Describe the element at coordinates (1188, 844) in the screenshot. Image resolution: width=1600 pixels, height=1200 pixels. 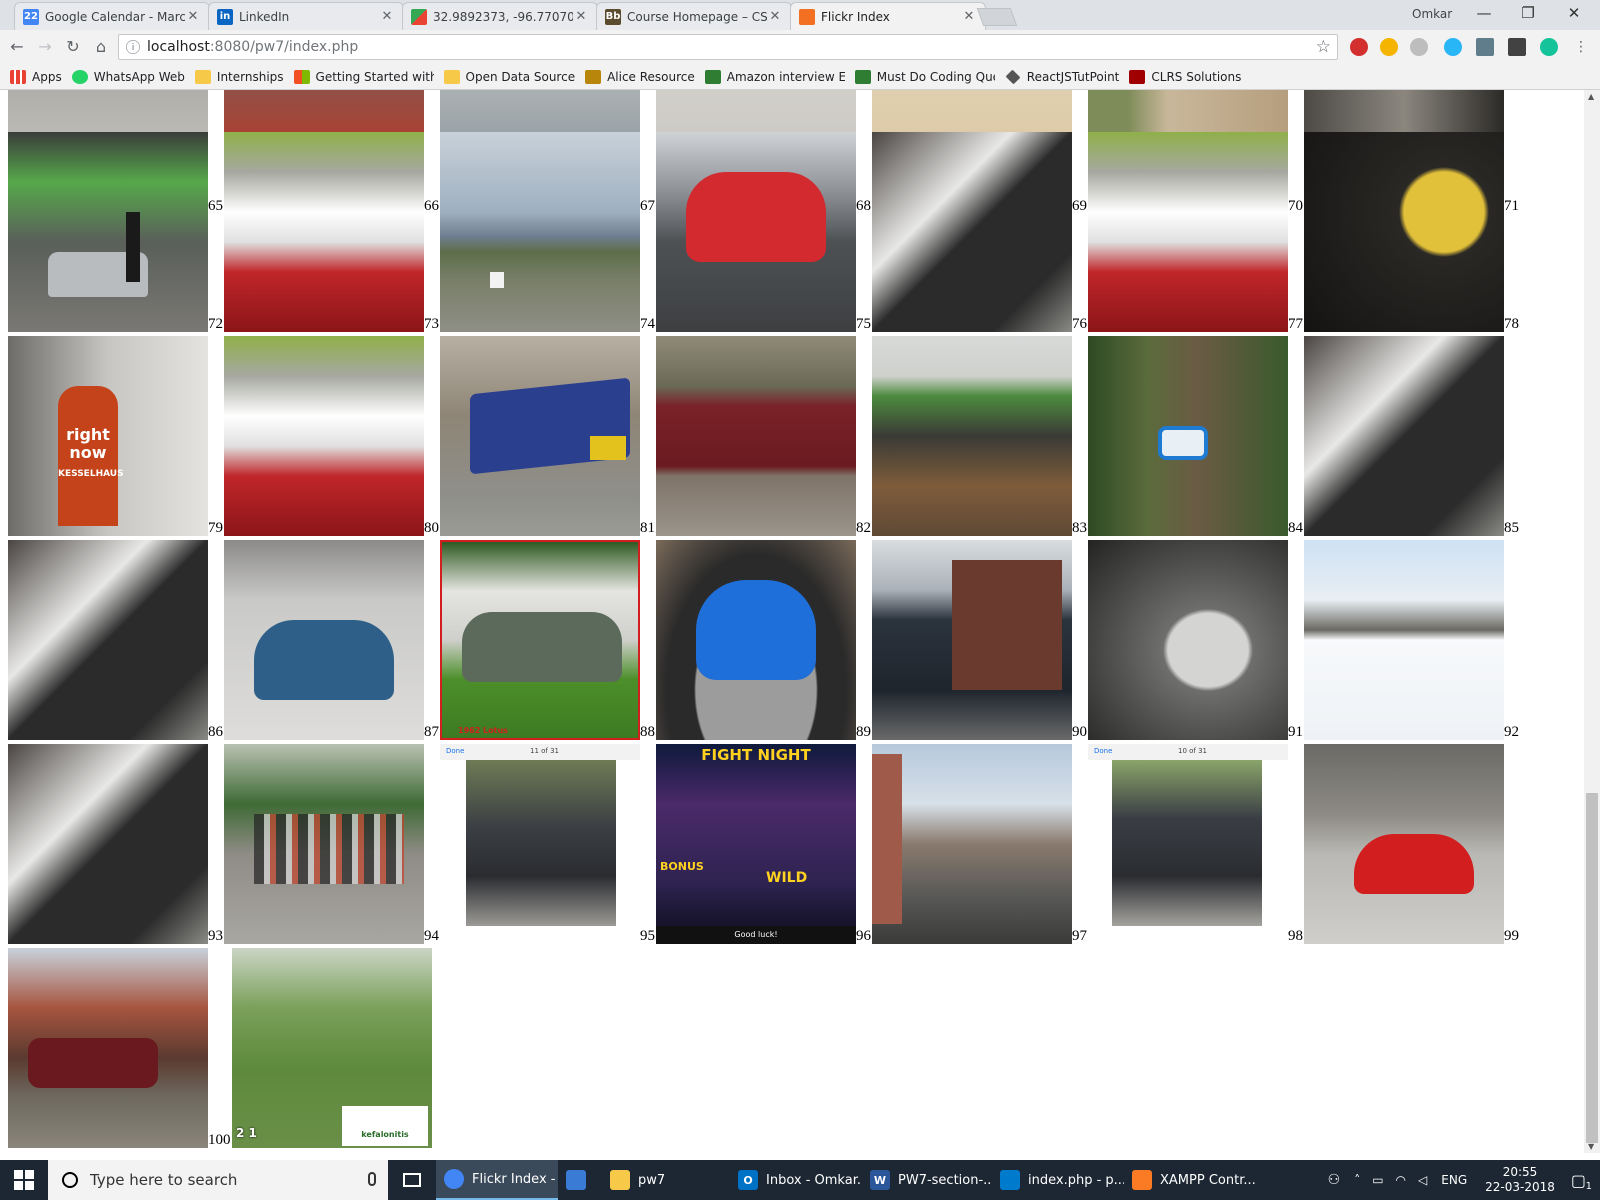
I see `photo: Done 10 of 31` at that location.